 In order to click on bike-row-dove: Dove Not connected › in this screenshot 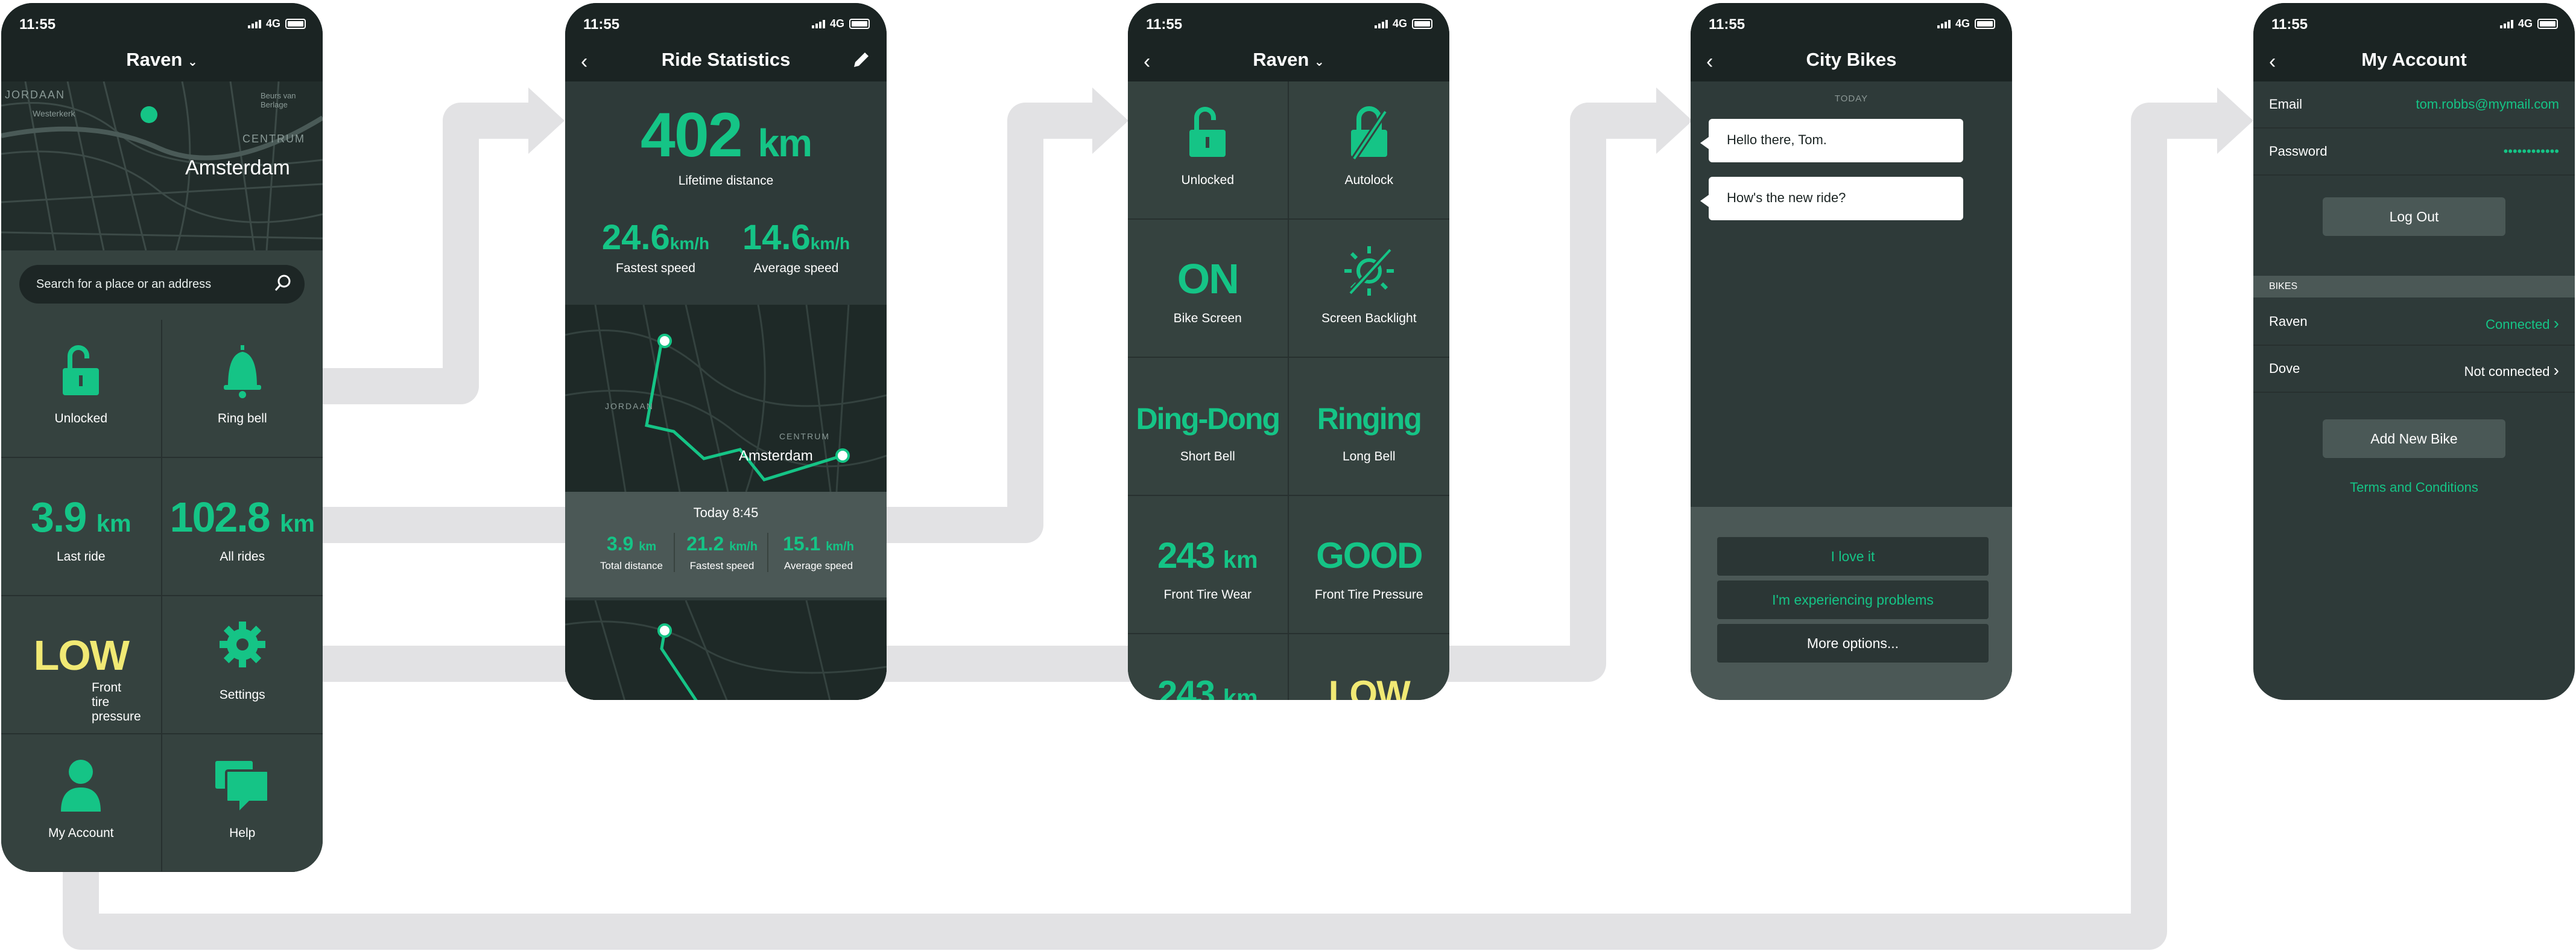, I will do `click(2414, 369)`.